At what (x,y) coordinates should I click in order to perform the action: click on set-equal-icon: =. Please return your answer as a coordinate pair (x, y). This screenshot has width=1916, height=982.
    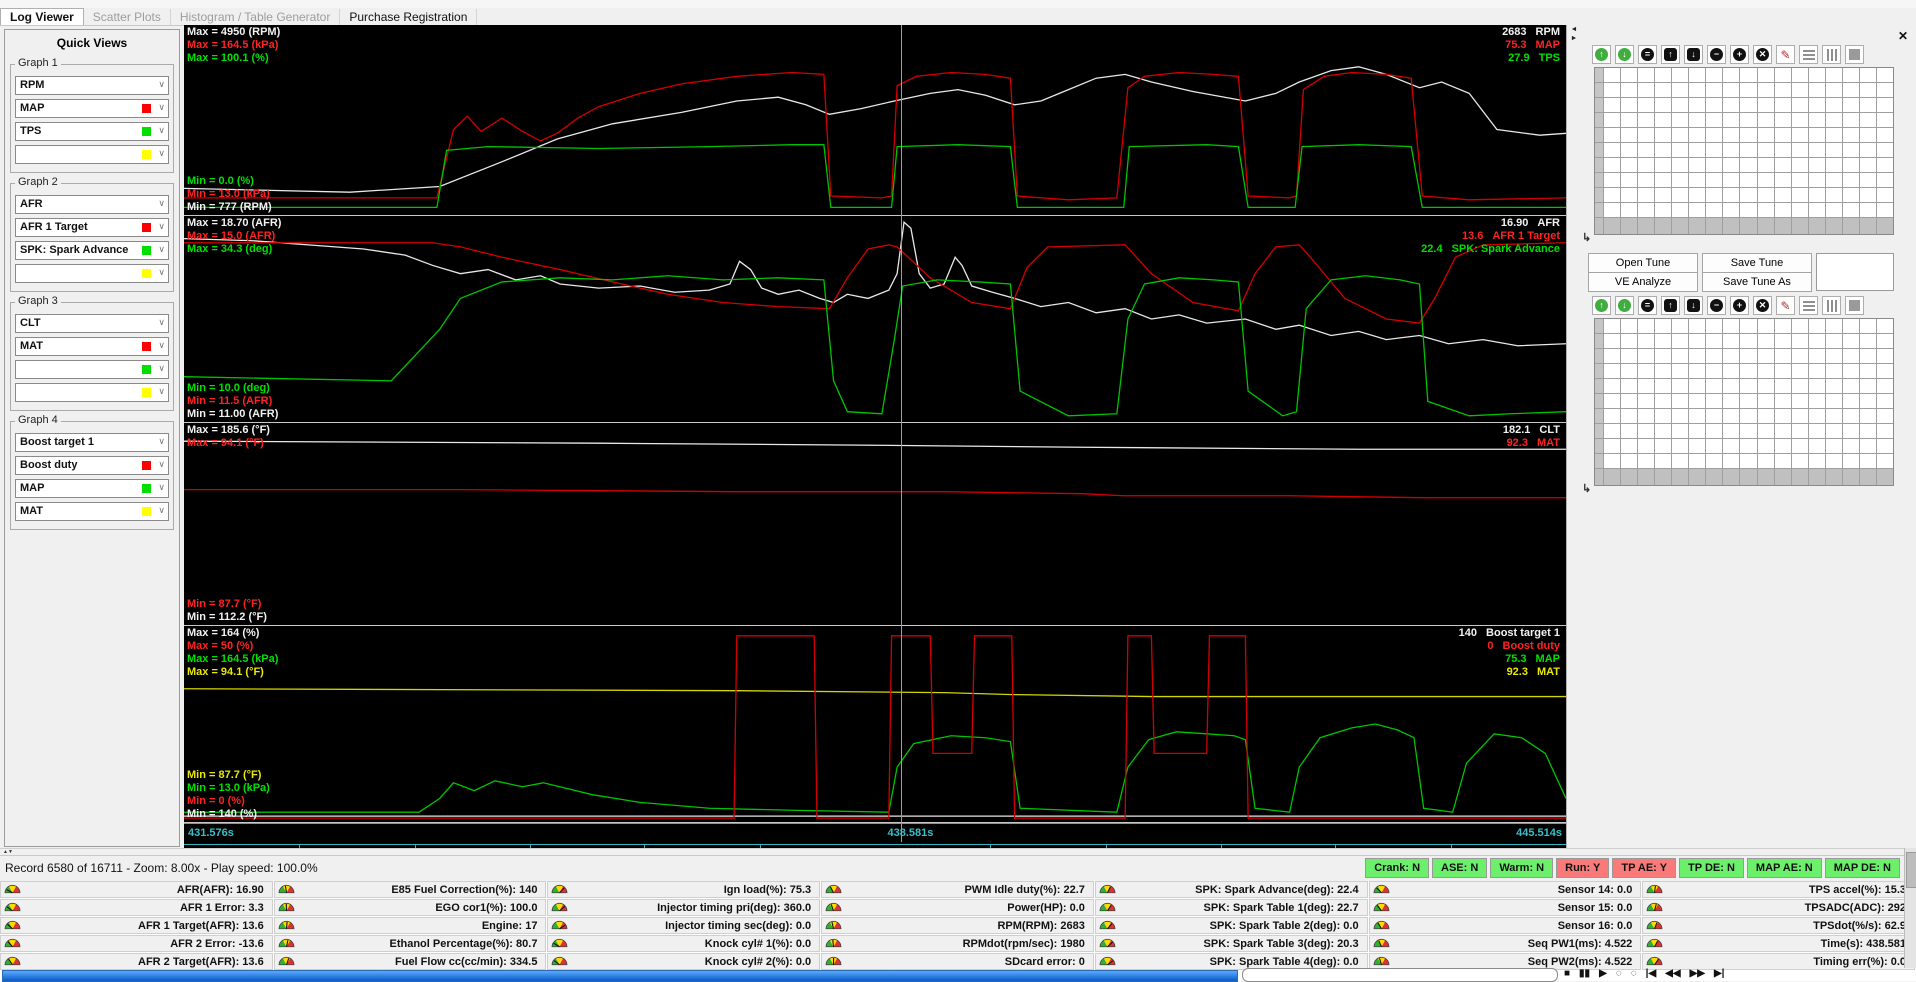
    Looking at the image, I should click on (1647, 305).